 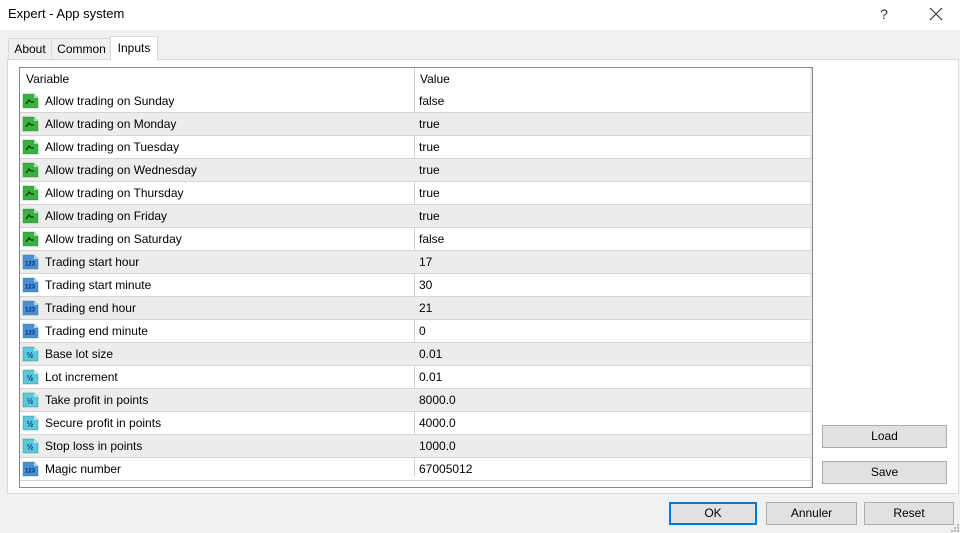 What do you see at coordinates (114, 193) in the screenshot?
I see `variable-name: Allow trading on Thursday` at bounding box center [114, 193].